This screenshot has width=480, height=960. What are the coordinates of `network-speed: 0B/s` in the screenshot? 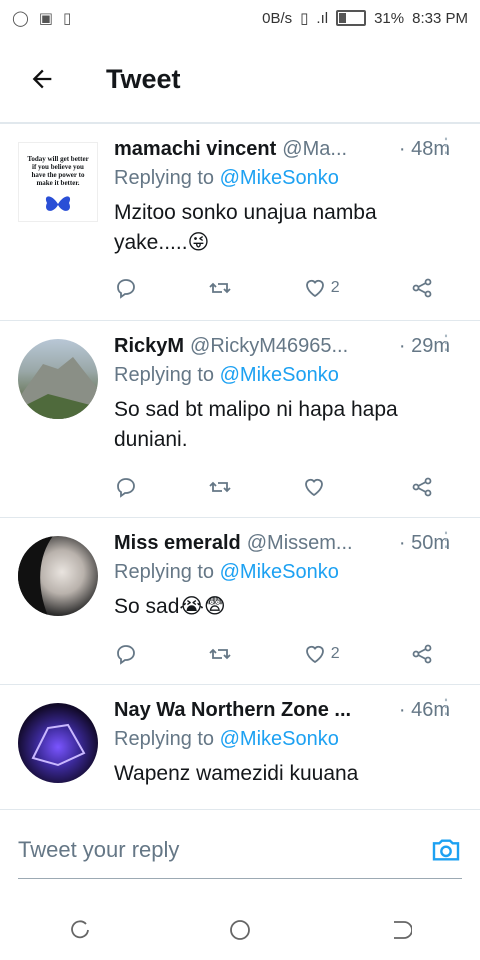 It's located at (277, 18).